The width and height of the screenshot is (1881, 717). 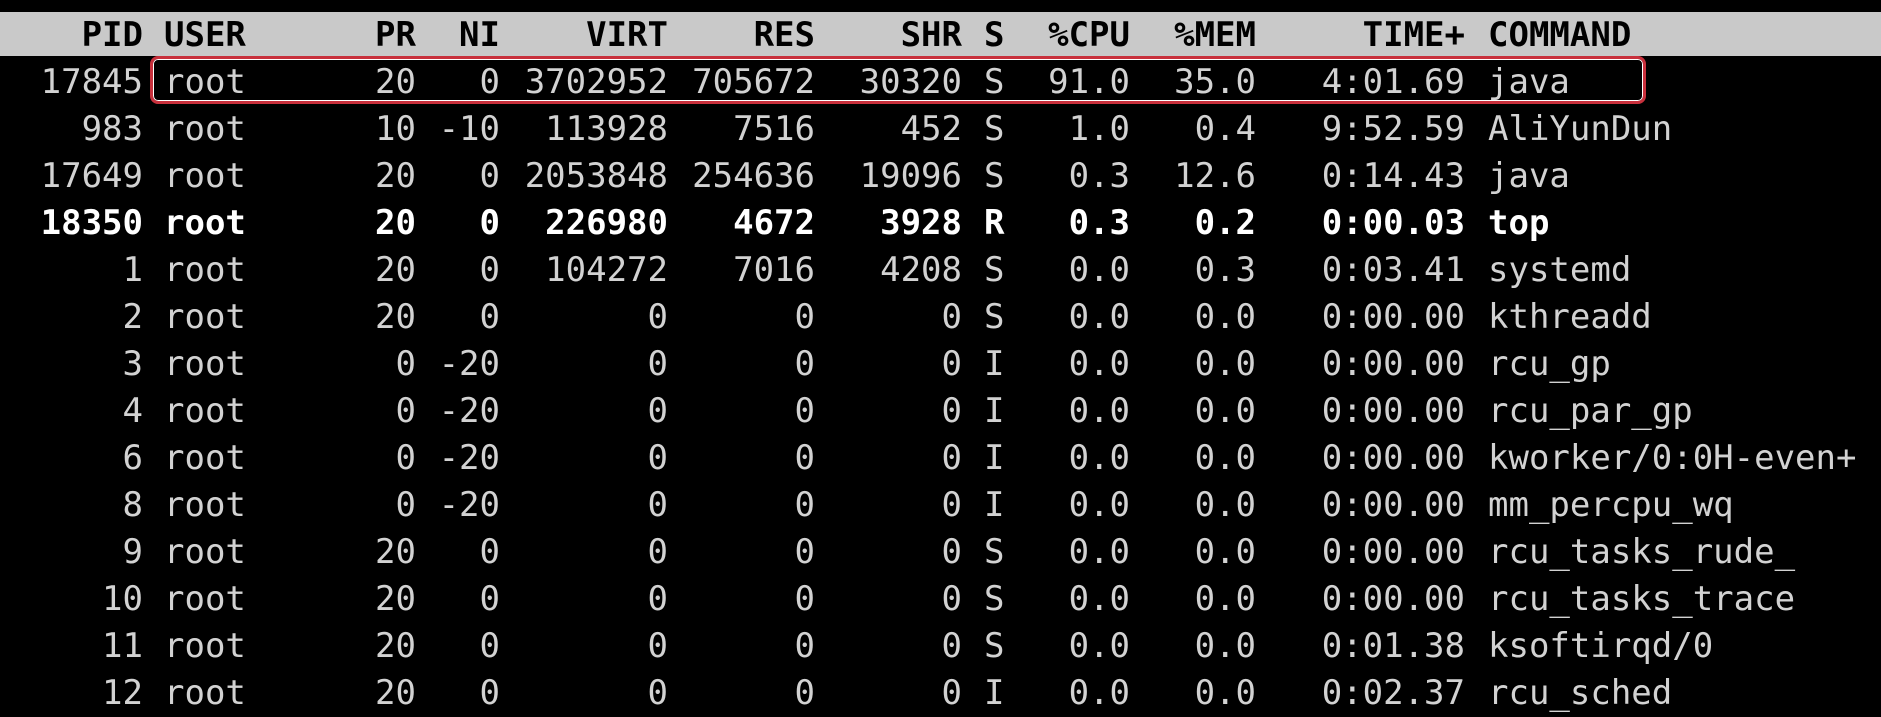 What do you see at coordinates (940, 317) in the screenshot?
I see `process-row: 2 root 20 0 0 0 0 S 0.0 0.0 0:00.00 kthreadd` at bounding box center [940, 317].